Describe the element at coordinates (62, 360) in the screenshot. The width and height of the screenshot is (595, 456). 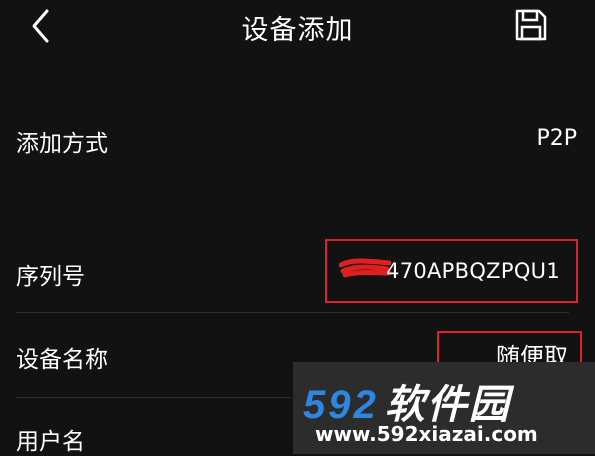
I see `device-name-label: 设备名称` at that location.